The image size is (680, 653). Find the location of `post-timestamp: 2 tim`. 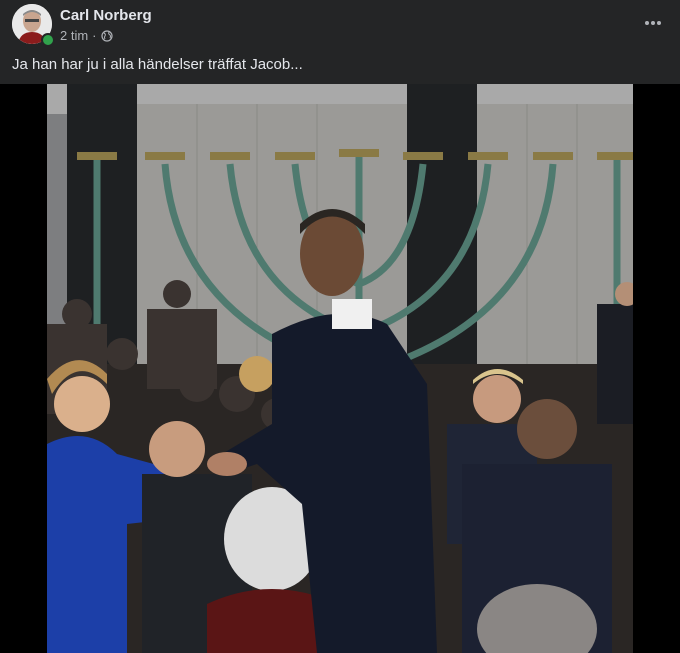

post-timestamp: 2 tim is located at coordinates (74, 35).